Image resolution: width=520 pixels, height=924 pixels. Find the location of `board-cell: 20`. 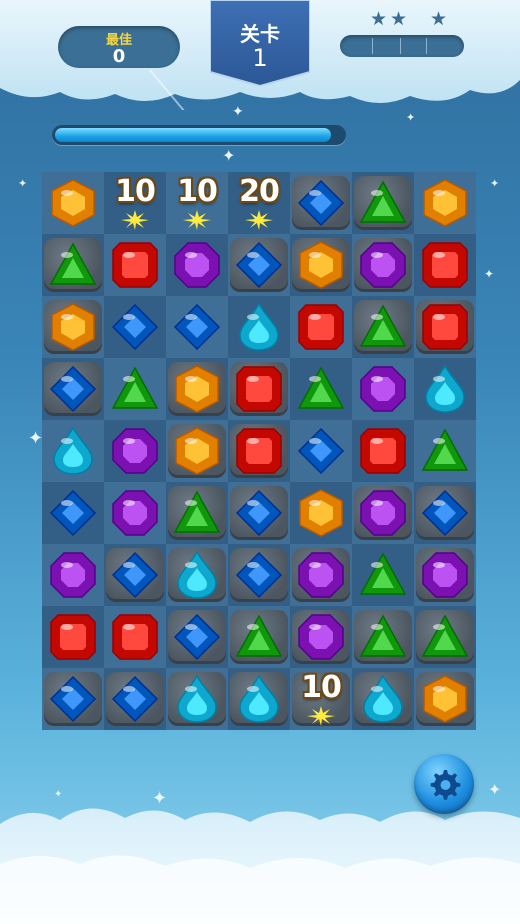

board-cell: 20 is located at coordinates (259, 203).